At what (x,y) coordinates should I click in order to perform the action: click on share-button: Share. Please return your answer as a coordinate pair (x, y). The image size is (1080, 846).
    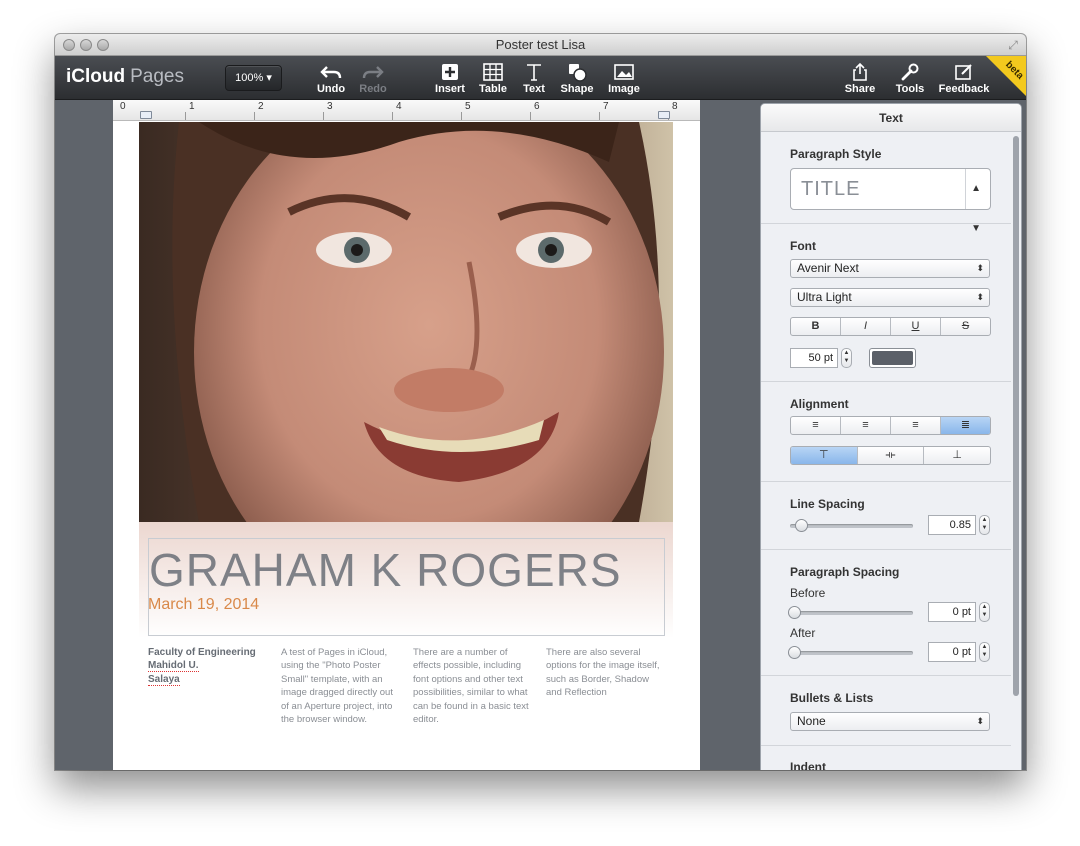
    Looking at the image, I should click on (860, 78).